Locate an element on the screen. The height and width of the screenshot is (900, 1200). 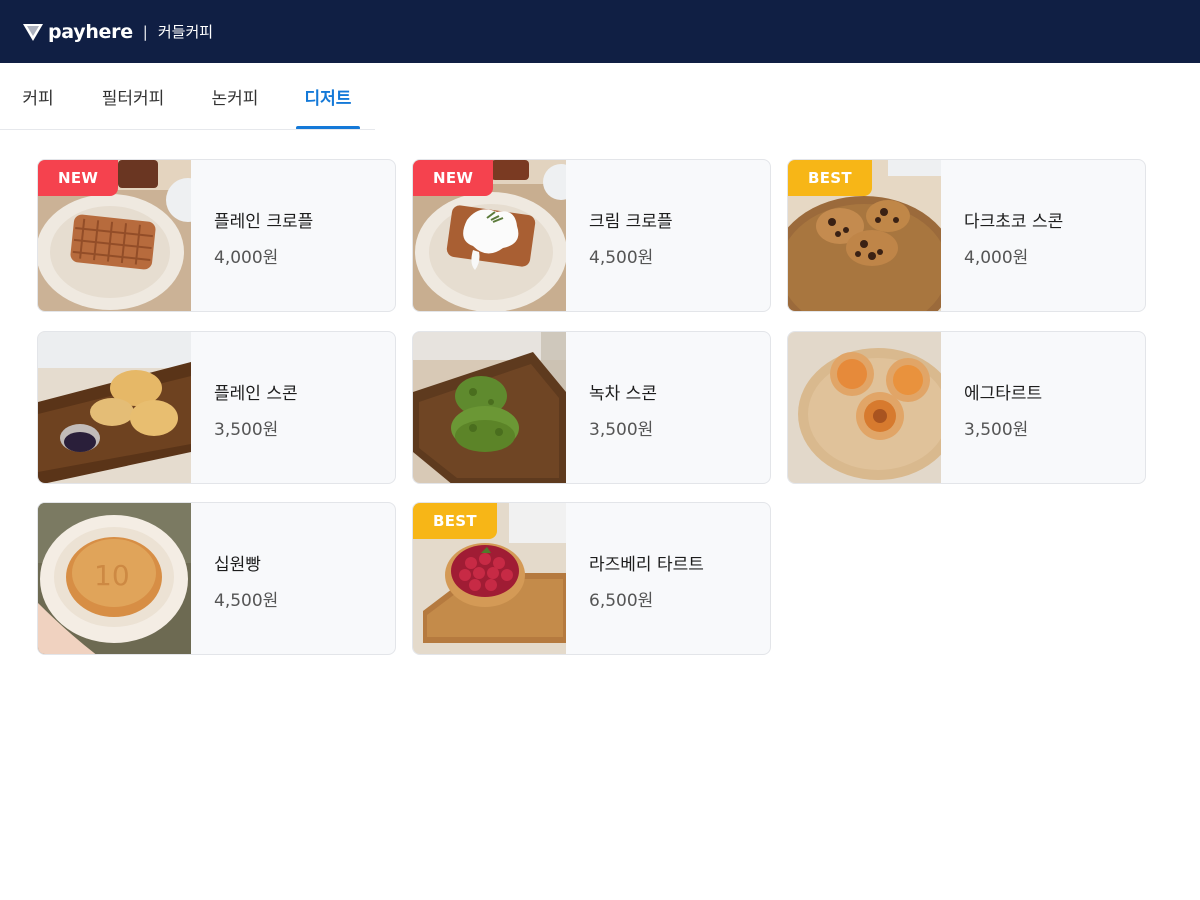
category-tabs: 커피 필터커피 논커피 디저트 is located at coordinates (600, 96).